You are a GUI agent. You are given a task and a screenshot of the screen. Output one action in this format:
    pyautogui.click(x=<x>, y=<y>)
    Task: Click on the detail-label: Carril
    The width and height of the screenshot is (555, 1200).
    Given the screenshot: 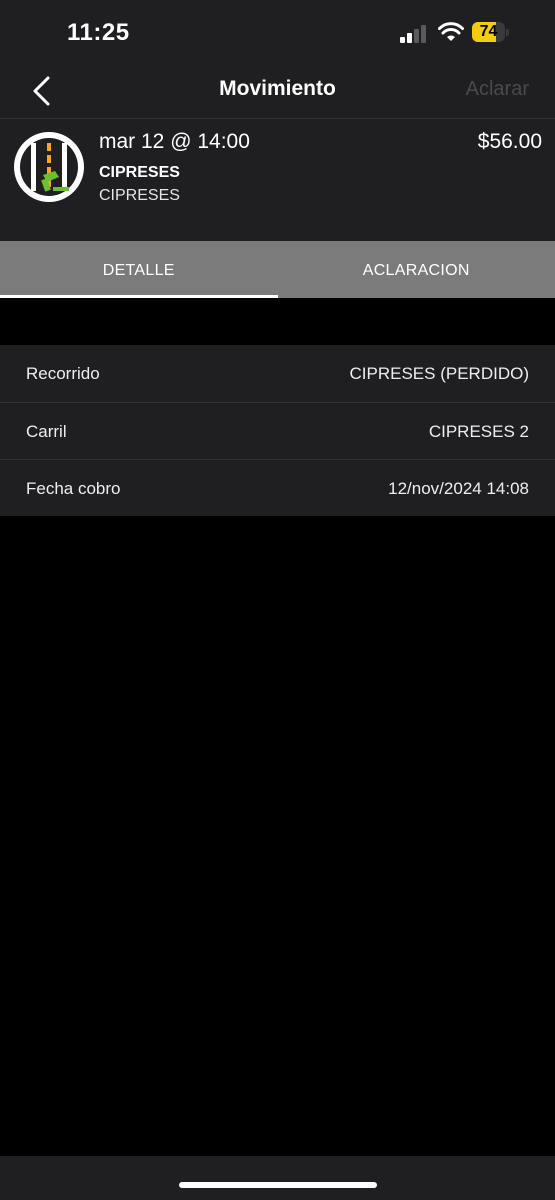 What is the action you would take?
    pyautogui.click(x=46, y=431)
    